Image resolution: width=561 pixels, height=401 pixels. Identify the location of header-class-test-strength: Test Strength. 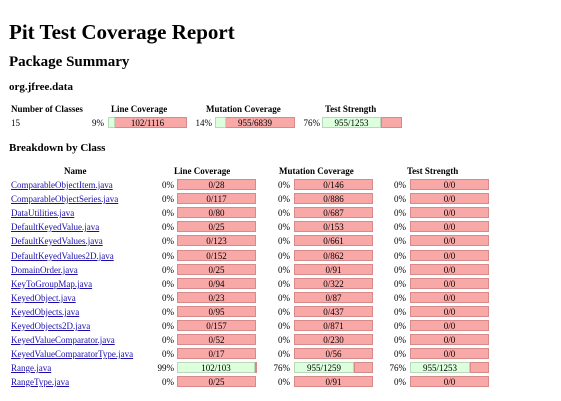
(433, 171).